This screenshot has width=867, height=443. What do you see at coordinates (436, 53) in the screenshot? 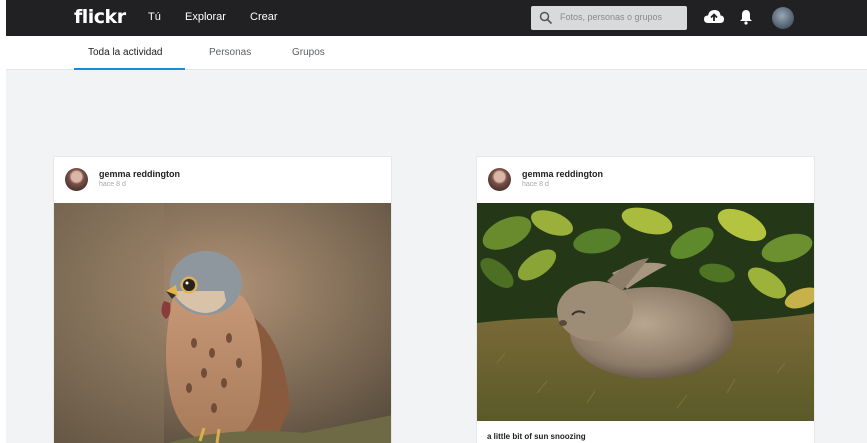
I see `activity-tabs: Toda la actividad Personas Grupos` at bounding box center [436, 53].